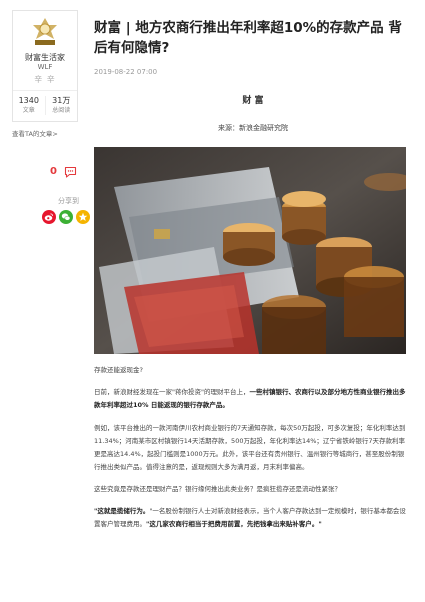 This screenshot has height=602, width=425. What do you see at coordinates (28, 100) in the screenshot?
I see `stat-number: 1340` at bounding box center [28, 100].